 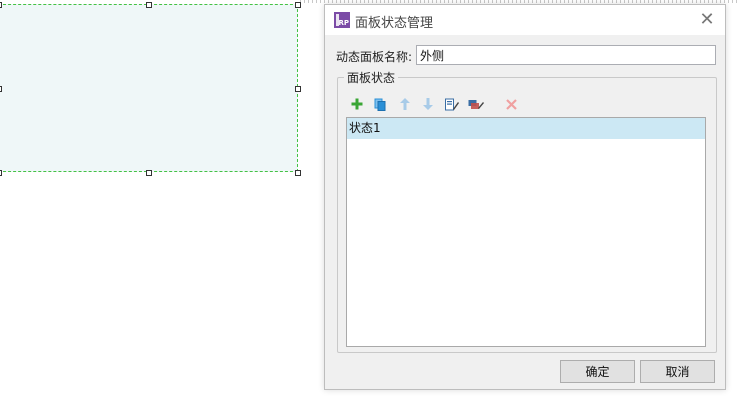 I want to click on edit-state-icon, so click(x=452, y=104).